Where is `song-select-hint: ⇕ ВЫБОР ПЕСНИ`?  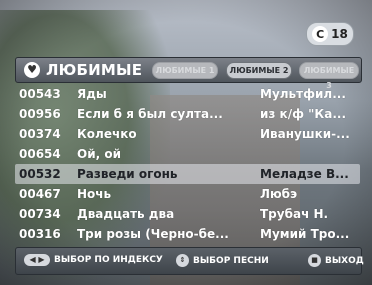
song-select-hint: ⇕ ВЫБОР ПЕСНИ is located at coordinates (222, 260).